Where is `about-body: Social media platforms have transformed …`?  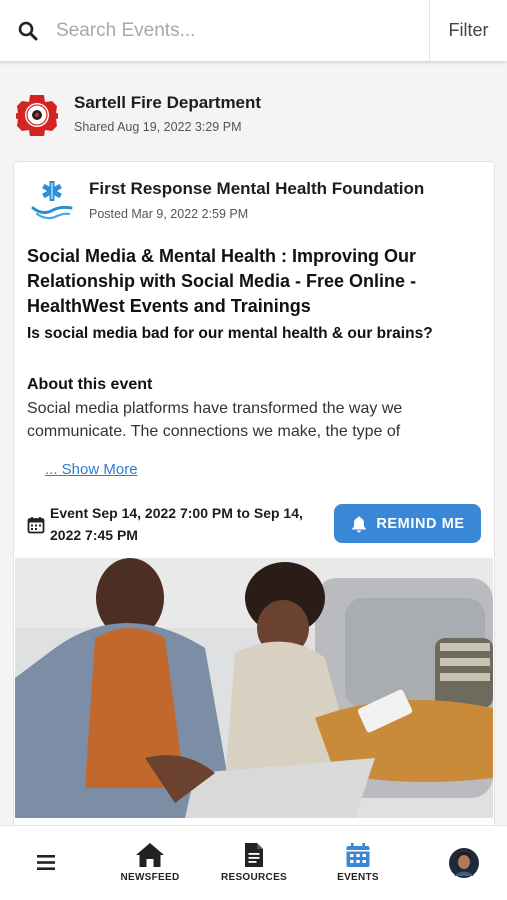
about-body: Social media platforms have transformed … is located at coordinates (215, 420).